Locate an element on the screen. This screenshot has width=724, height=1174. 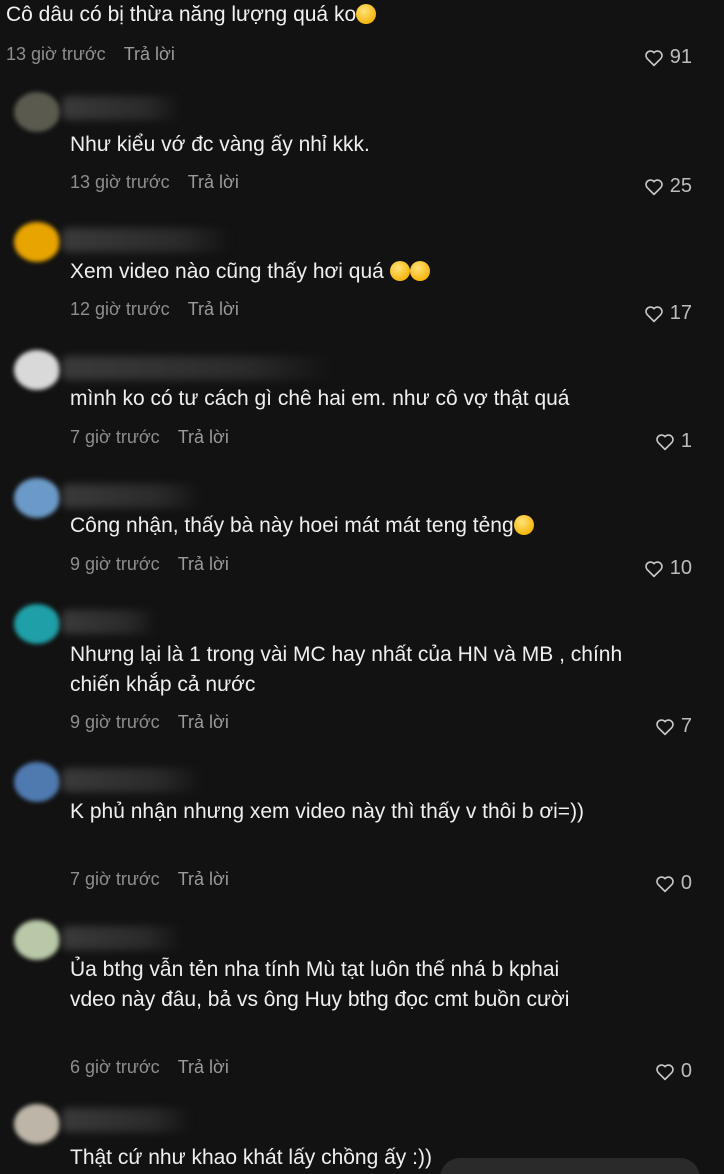
reply-text: Xem video nào cũng thấy hơi quá is located at coordinates (350, 272).